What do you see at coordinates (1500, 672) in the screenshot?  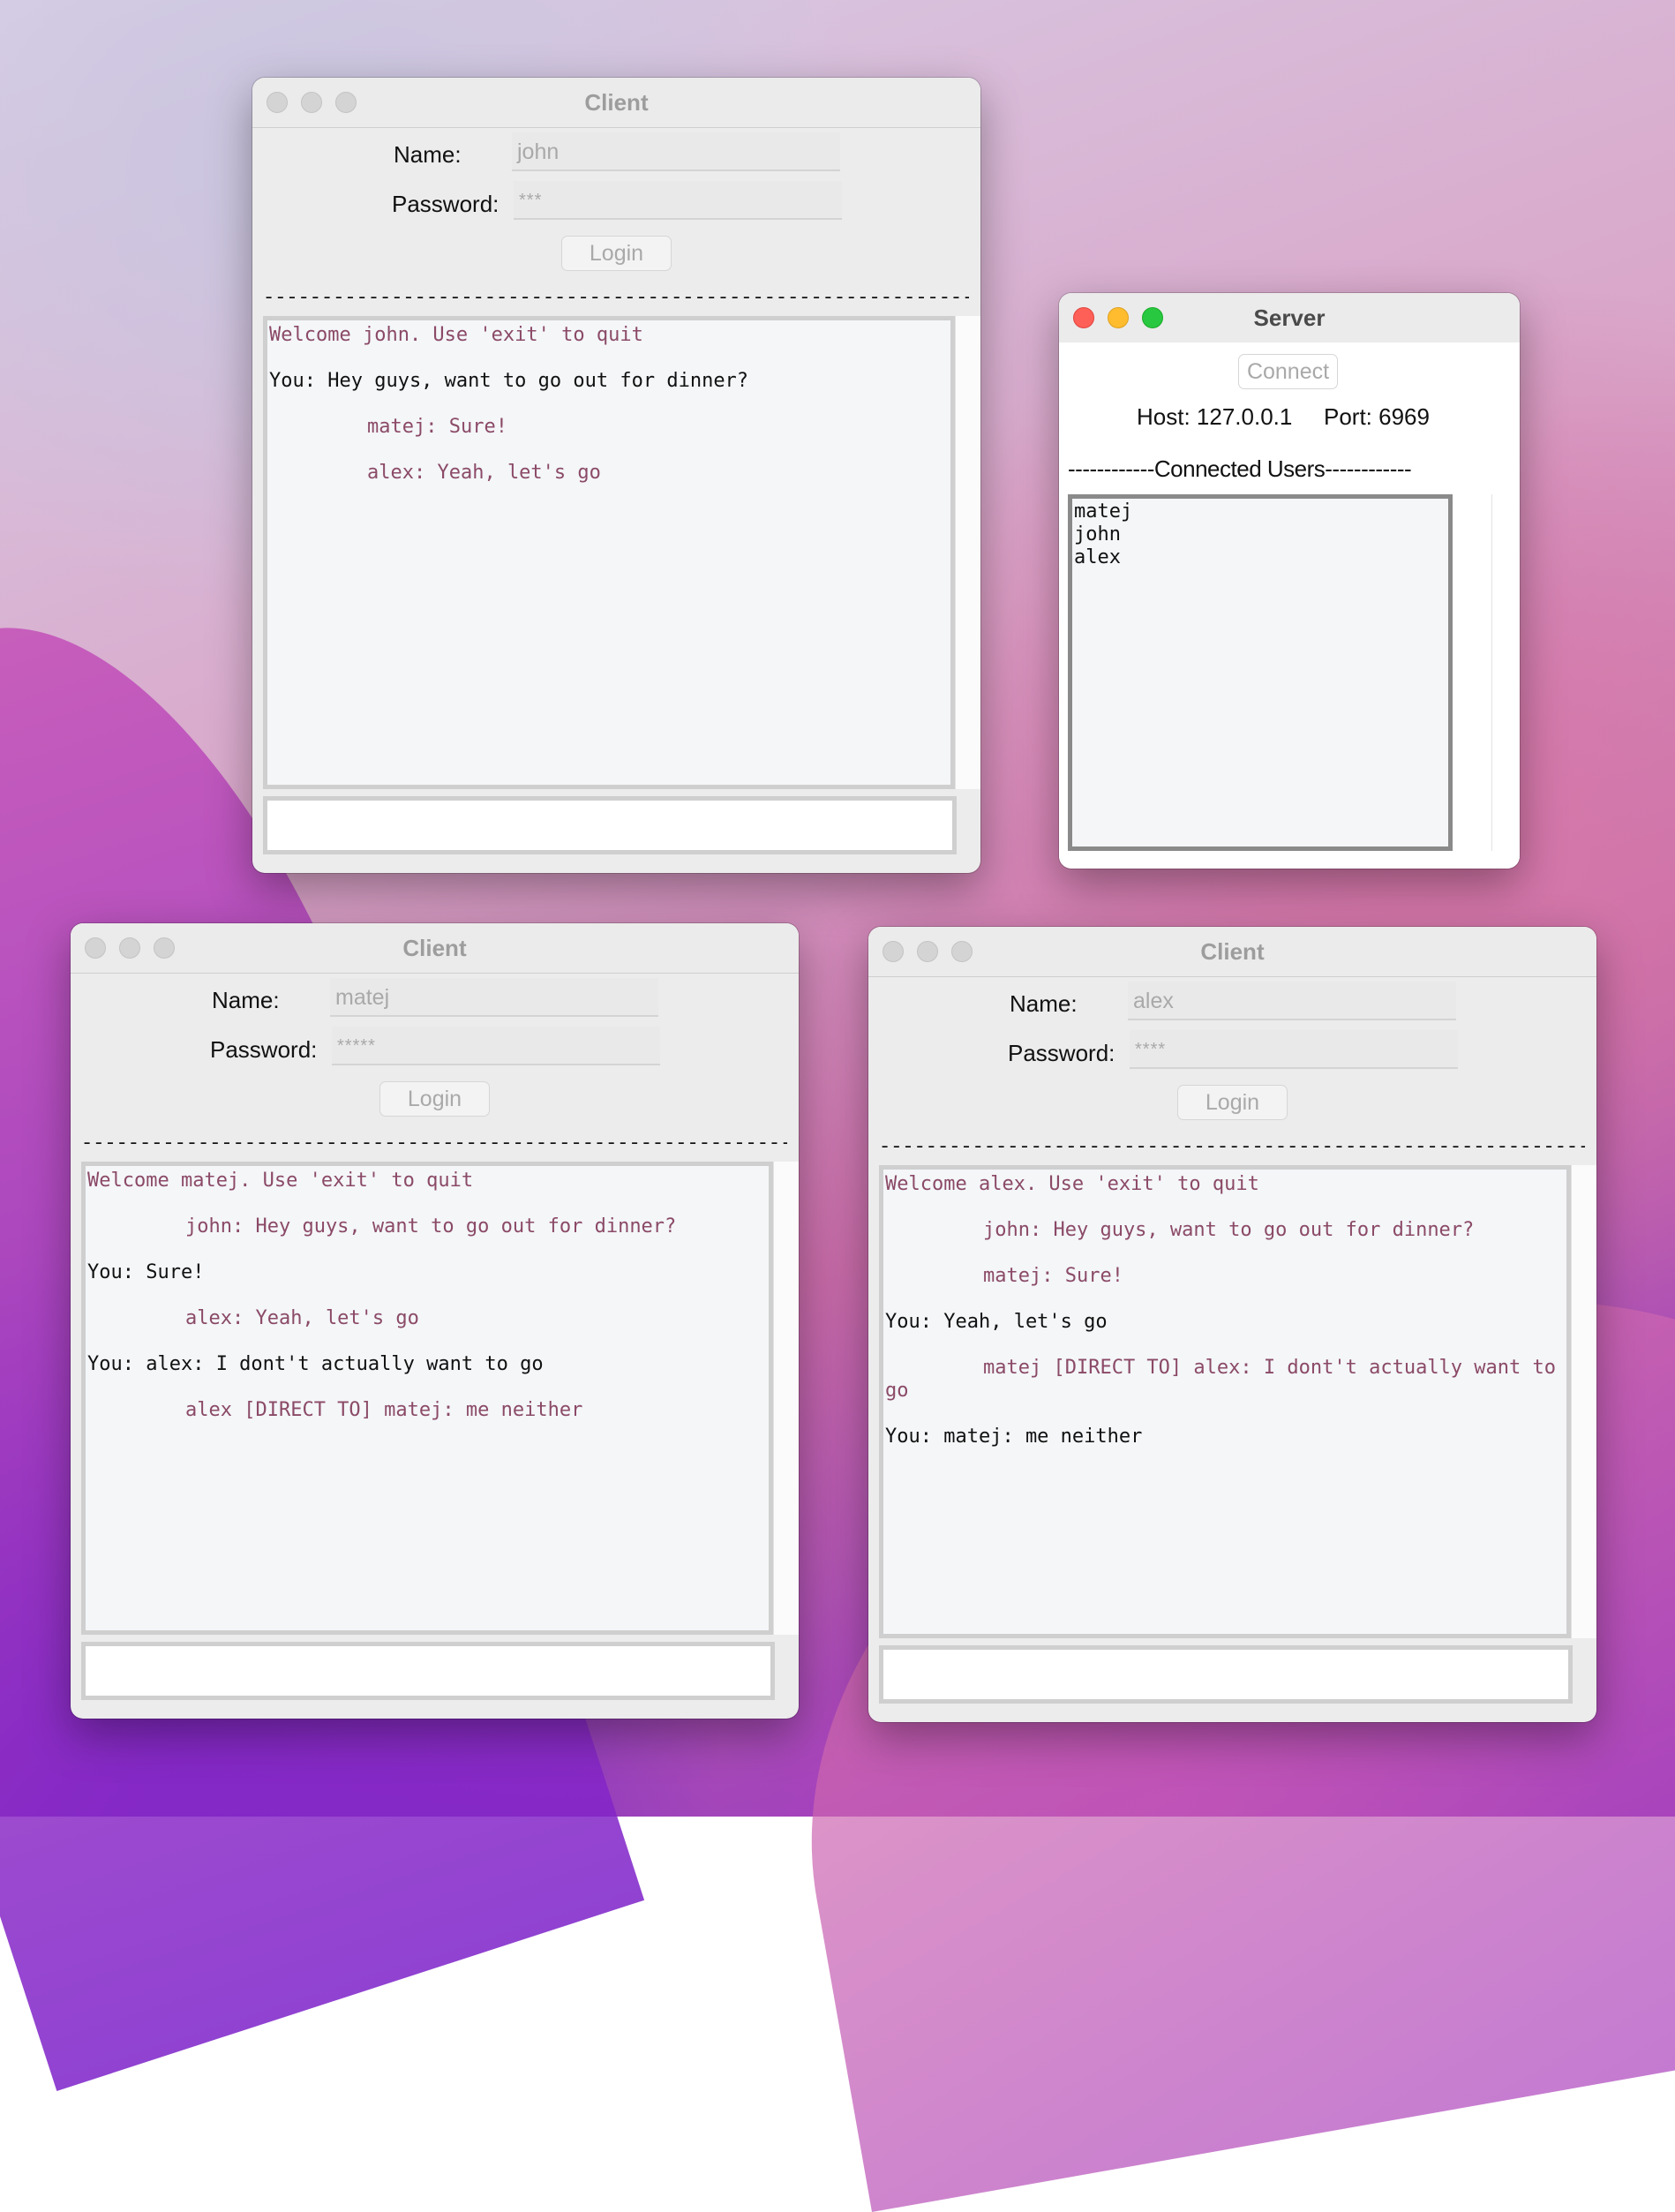 I see `users-scrollbar` at bounding box center [1500, 672].